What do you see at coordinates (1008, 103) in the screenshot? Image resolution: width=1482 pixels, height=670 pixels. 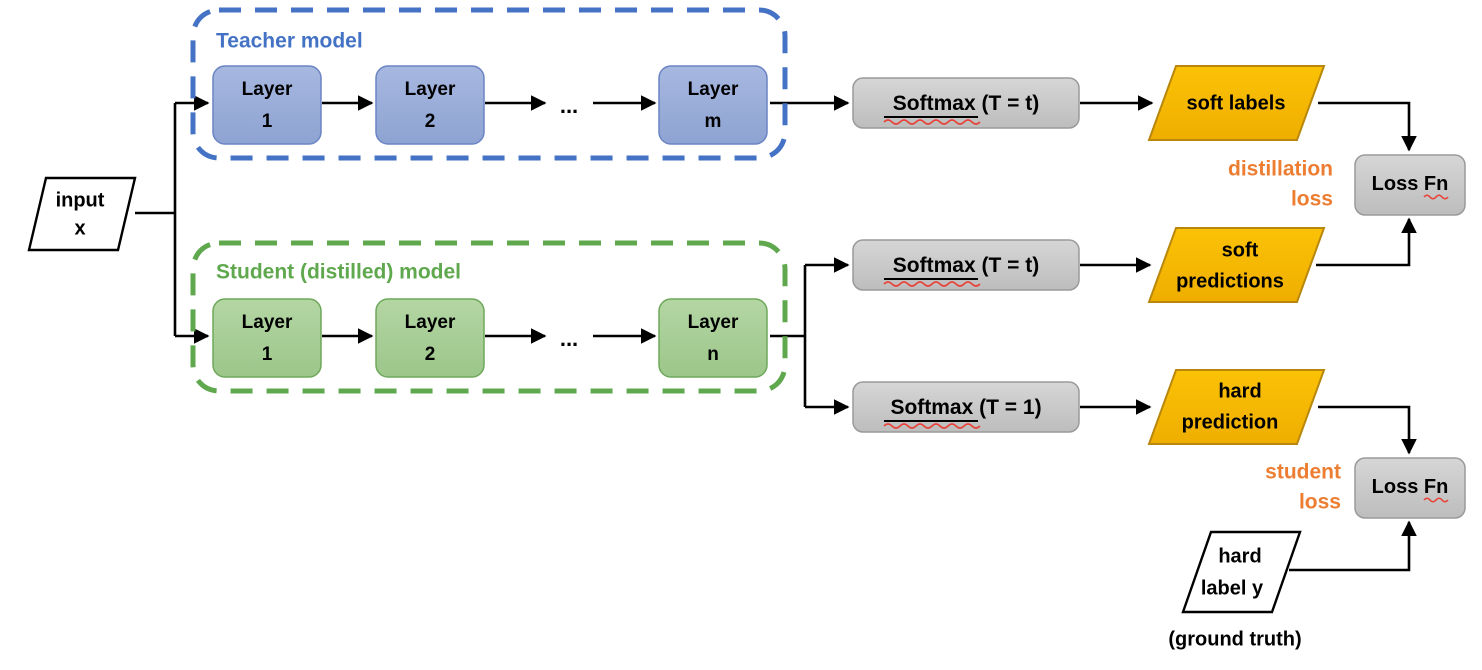 I see `softmax-teacher-args: (T = t)` at bounding box center [1008, 103].